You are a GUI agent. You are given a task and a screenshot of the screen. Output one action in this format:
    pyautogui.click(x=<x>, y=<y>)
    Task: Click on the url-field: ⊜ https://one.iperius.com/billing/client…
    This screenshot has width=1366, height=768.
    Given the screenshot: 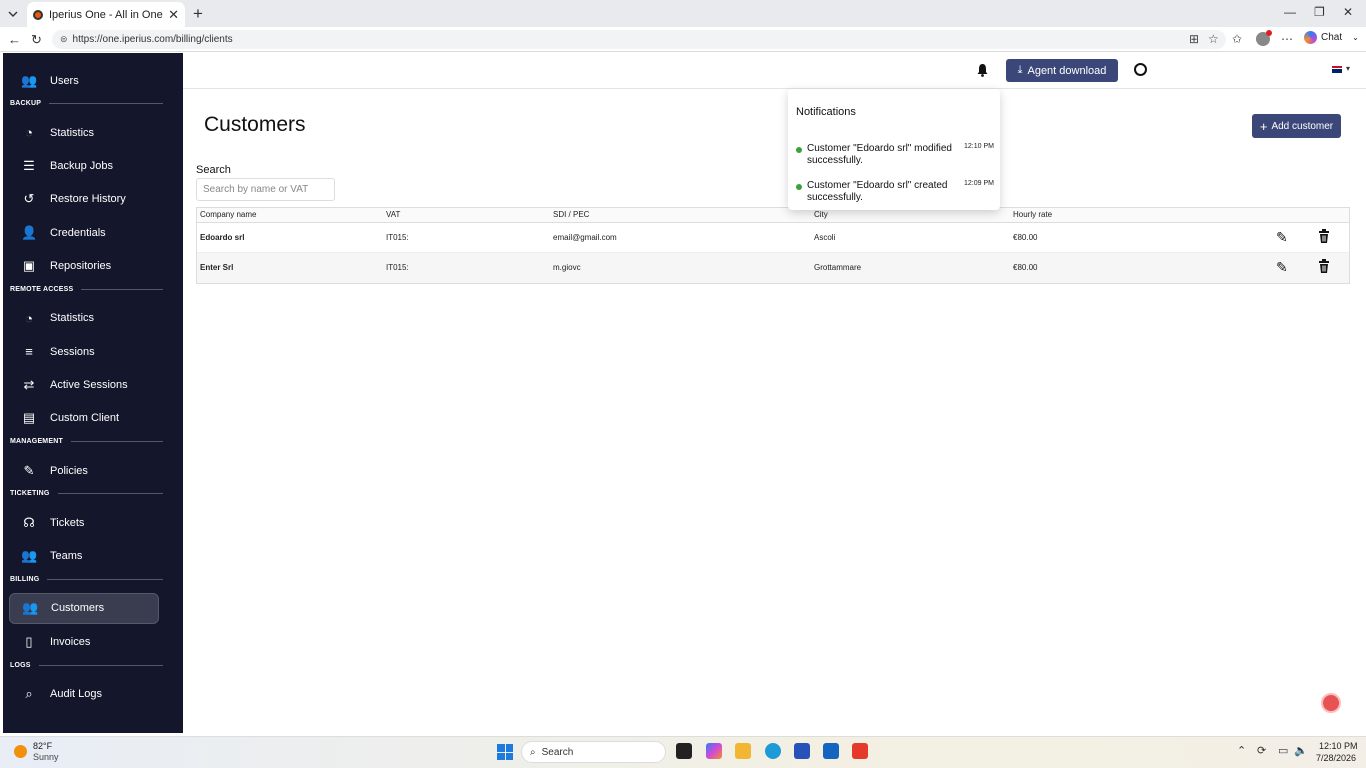 What is the action you would take?
    pyautogui.click(x=639, y=39)
    